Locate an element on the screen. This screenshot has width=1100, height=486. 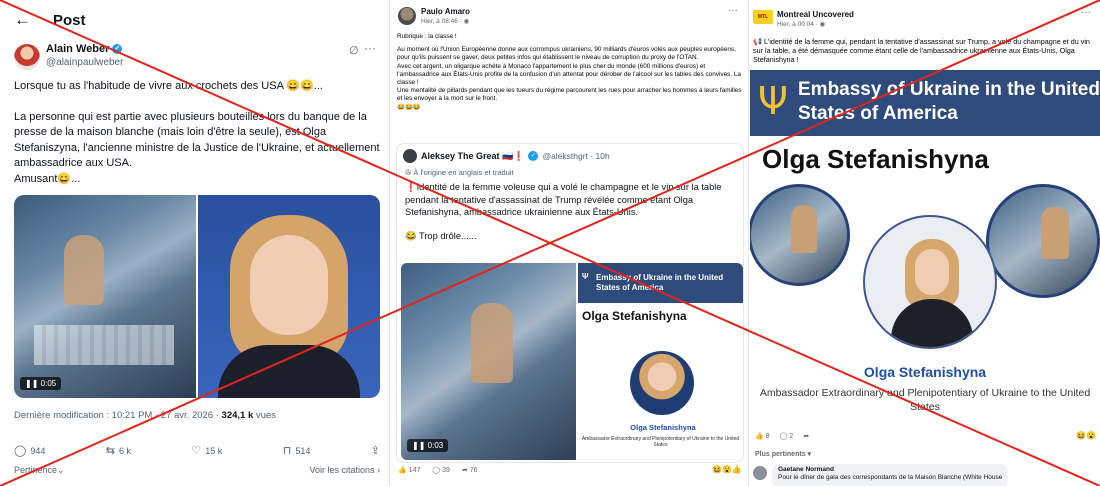
action-bar: ◯ 944 ⇆ 6 k ♡ 15 k ⊓ 514 ⇪ is located at coordinates (197, 450).